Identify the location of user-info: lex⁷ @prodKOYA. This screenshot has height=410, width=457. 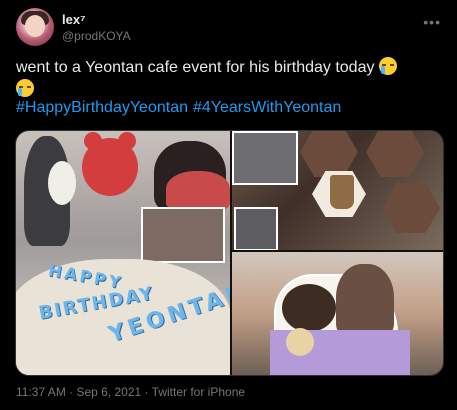
(96, 28).